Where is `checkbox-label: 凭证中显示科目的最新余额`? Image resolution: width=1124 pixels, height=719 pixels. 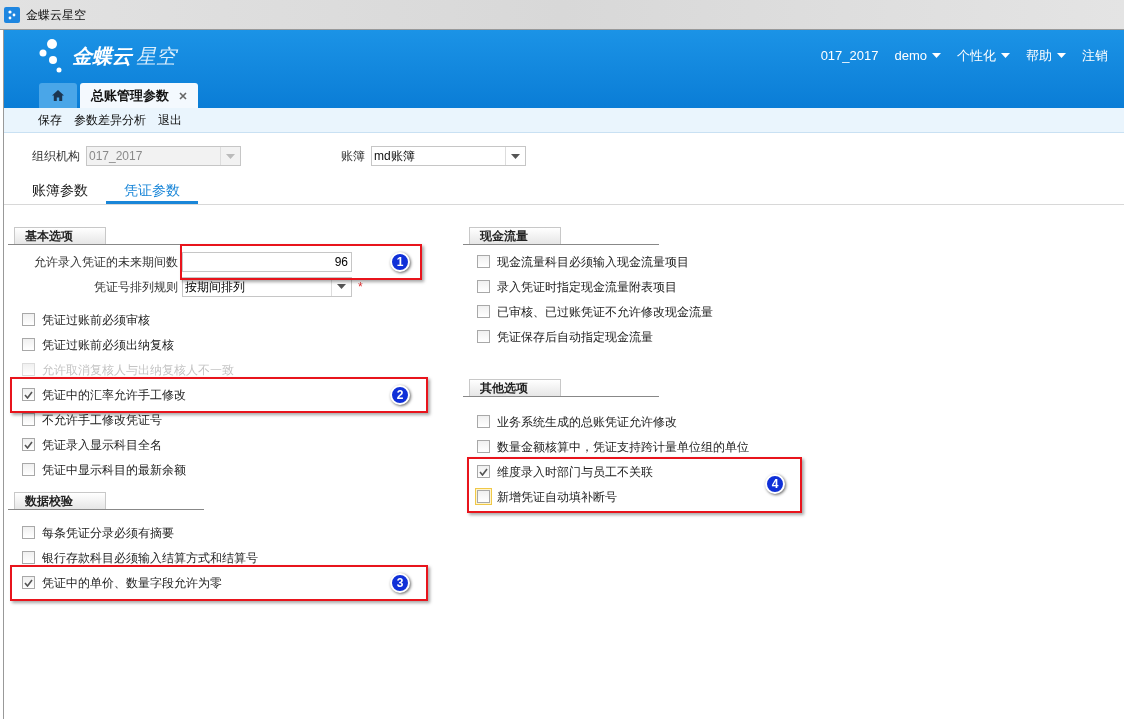 checkbox-label: 凭证中显示科目的最新余额 is located at coordinates (114, 470).